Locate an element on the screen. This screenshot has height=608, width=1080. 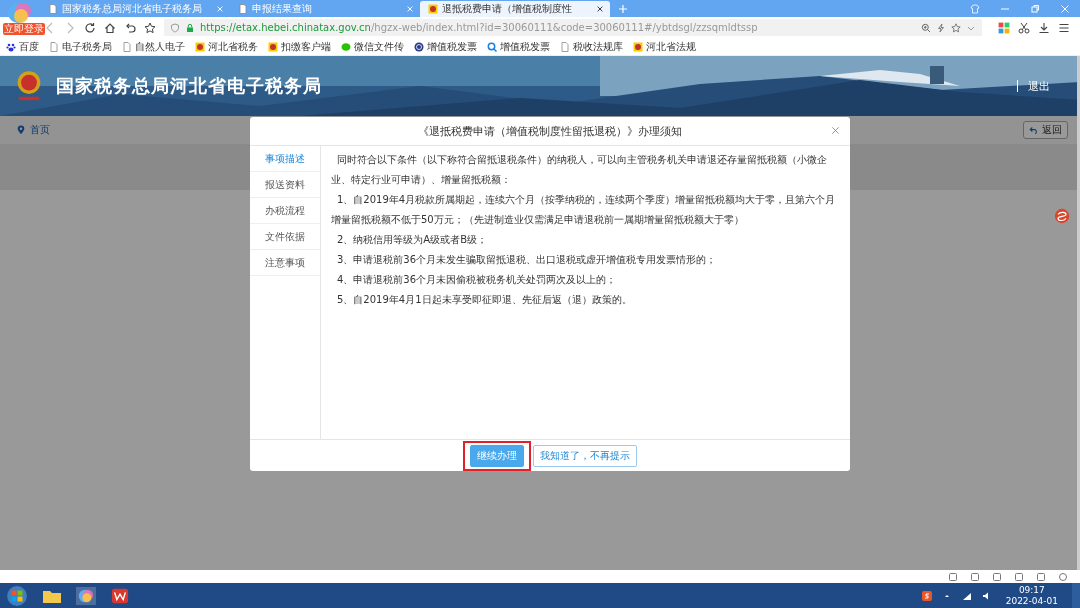
bookmark-item: 扣缴客户端 is located at coordinates (299, 46).